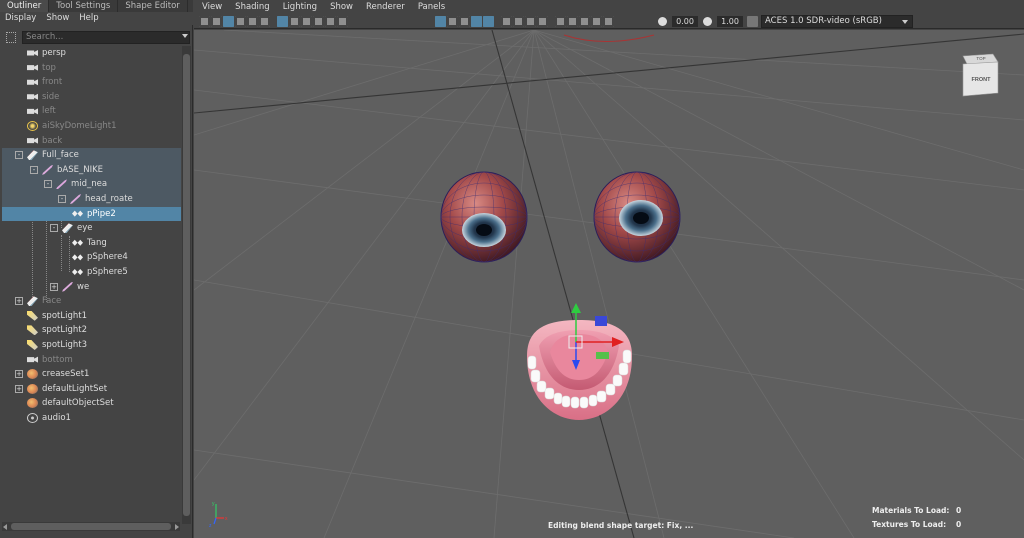 The height and width of the screenshot is (538, 1024). I want to click on outliner-vertical-scrollbar, so click(186, 285).